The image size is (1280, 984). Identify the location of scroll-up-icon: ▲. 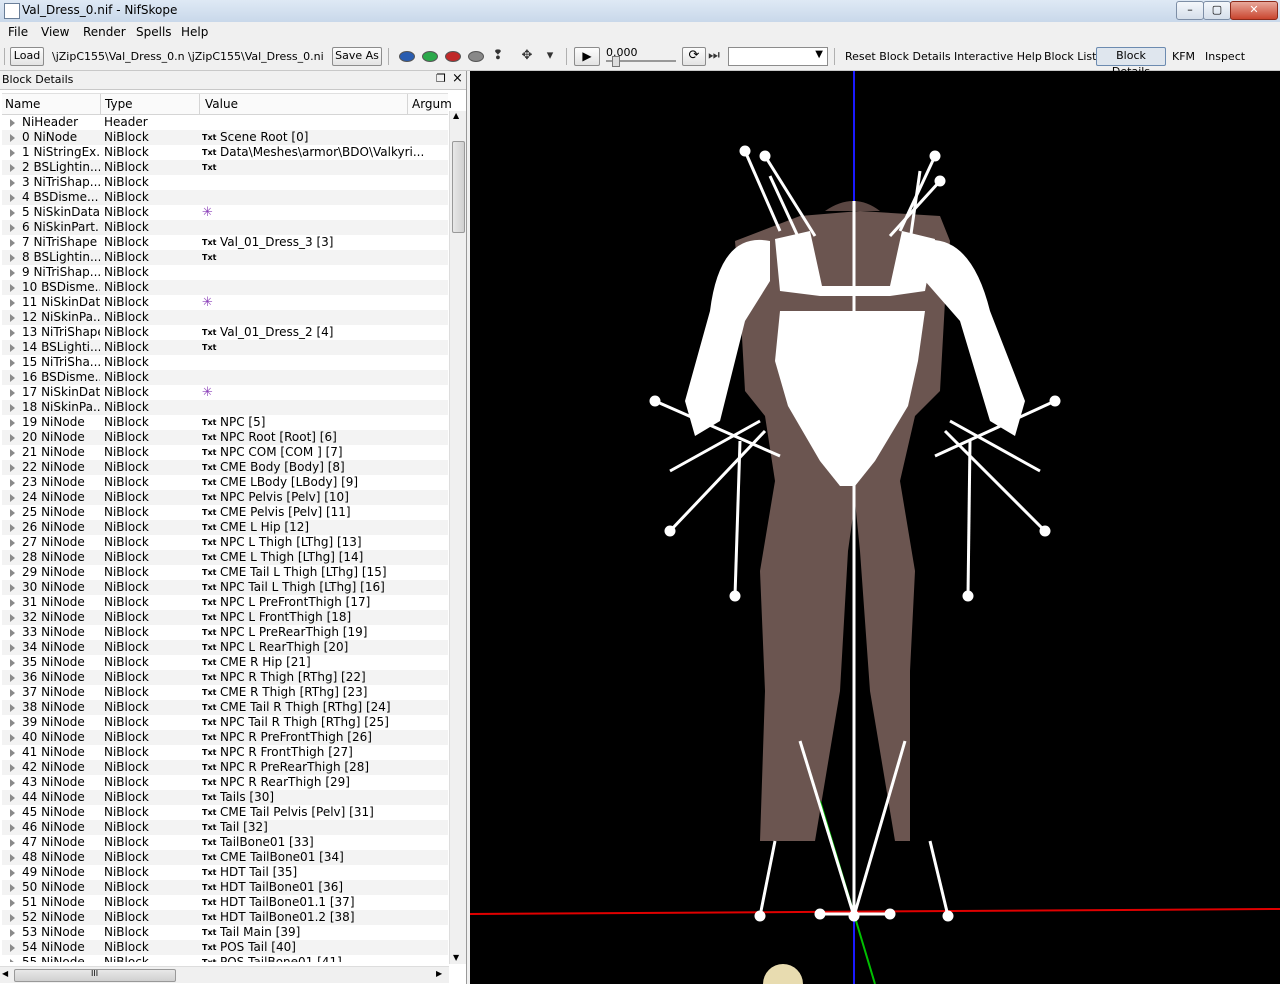
(456, 115).